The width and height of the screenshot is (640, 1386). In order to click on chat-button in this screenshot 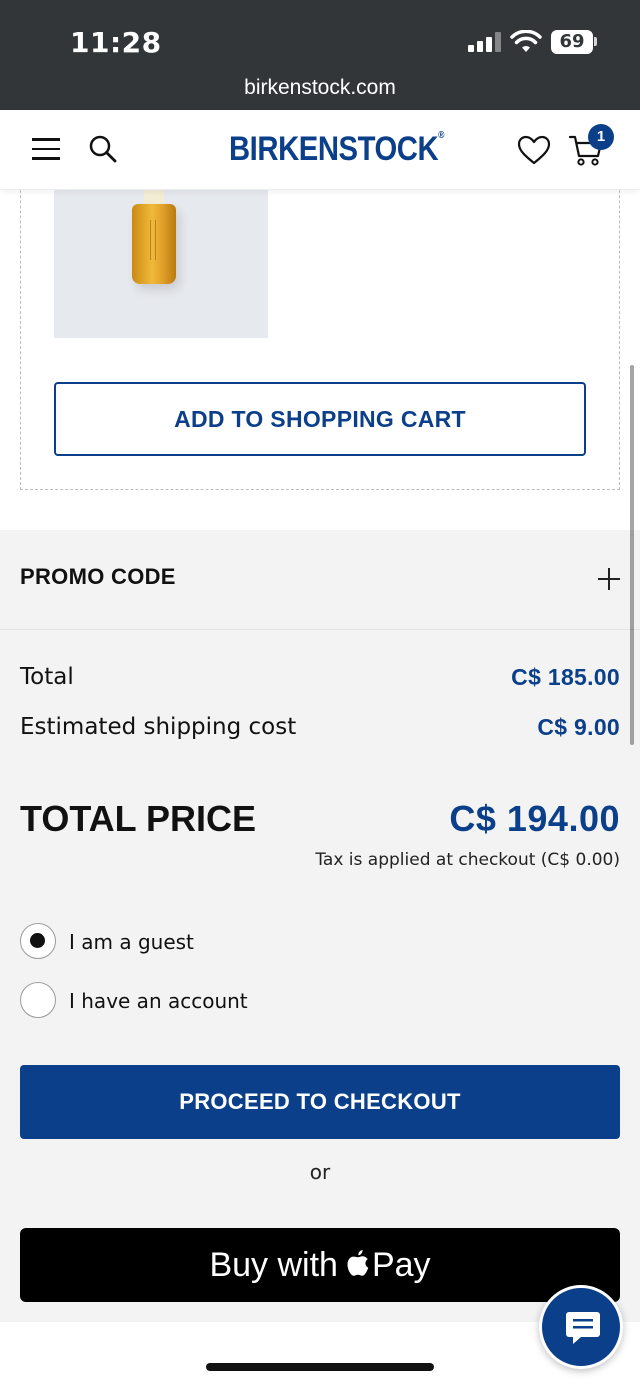, I will do `click(581, 1327)`.